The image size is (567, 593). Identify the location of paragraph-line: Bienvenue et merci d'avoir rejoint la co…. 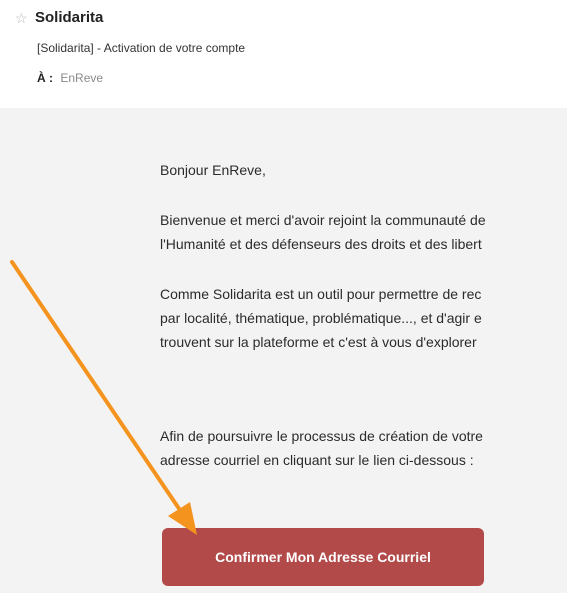
(323, 220).